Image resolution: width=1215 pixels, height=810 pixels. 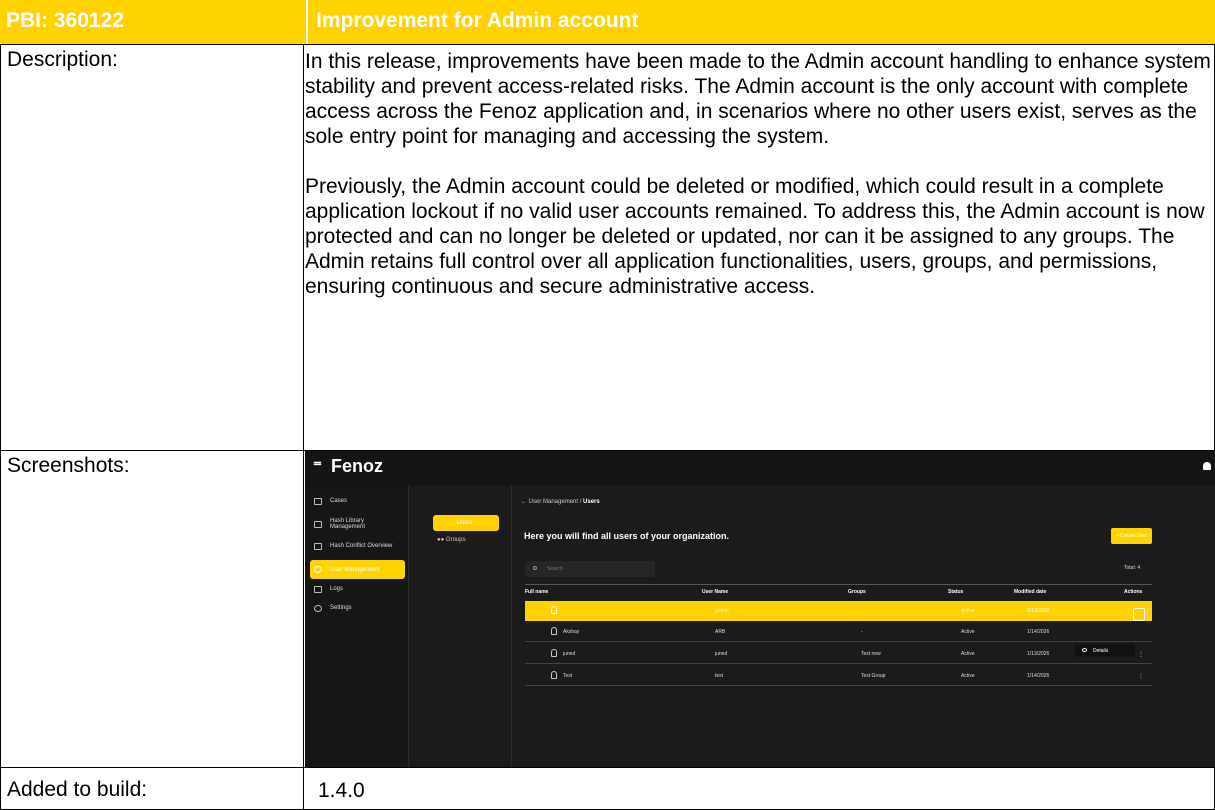 What do you see at coordinates (455, 540) in the screenshot?
I see `subnav-groups-label: Groups` at bounding box center [455, 540].